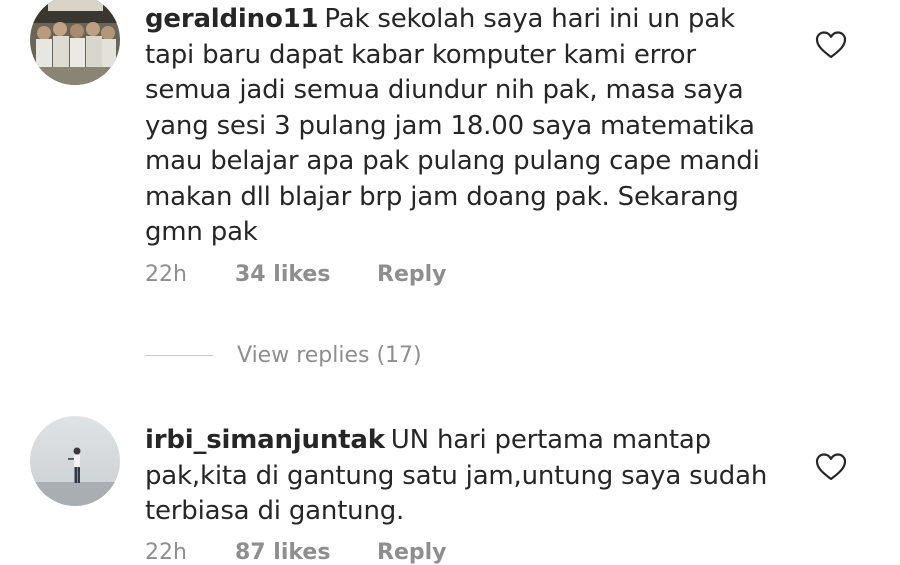 The image size is (900, 565). Describe the element at coordinates (306, 552) in the screenshot. I see `comment-likes: 87 likes` at that location.